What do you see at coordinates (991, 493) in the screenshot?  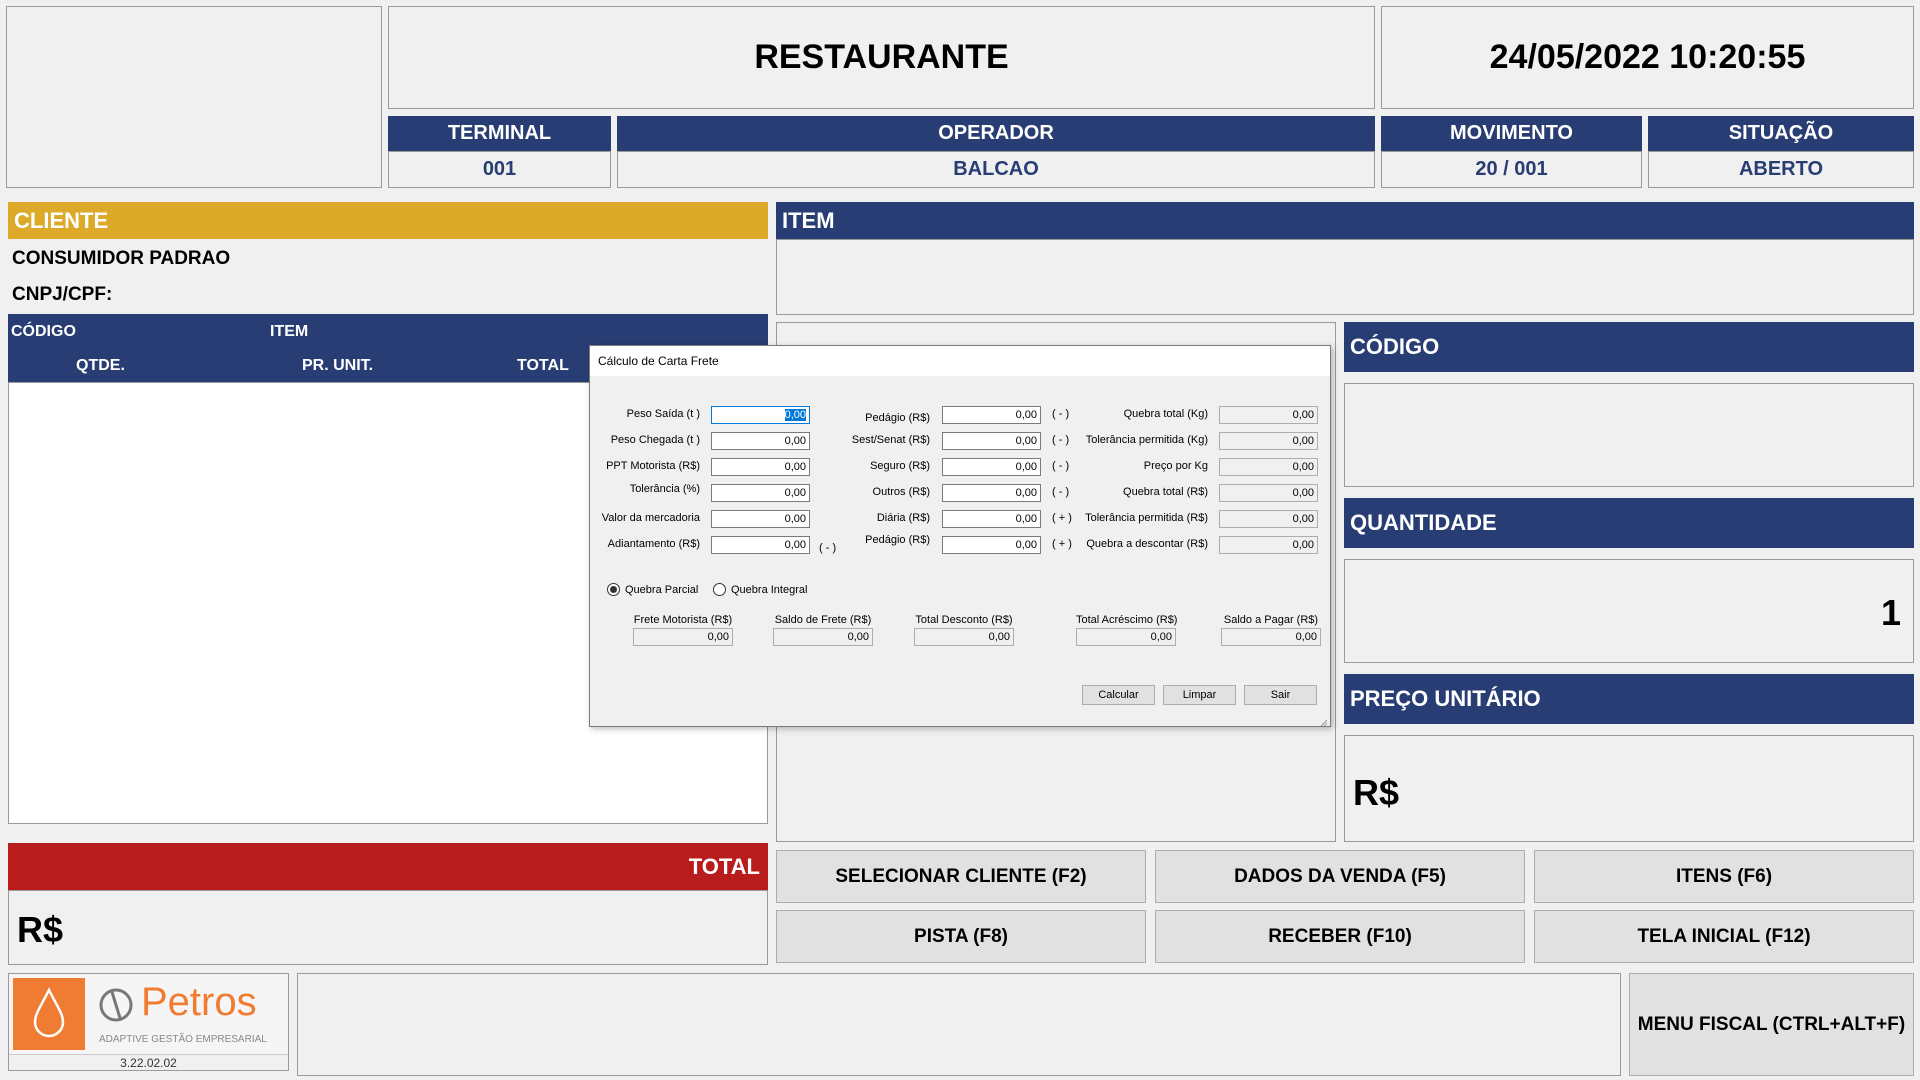 I see `col2-input-3: 0,00` at bounding box center [991, 493].